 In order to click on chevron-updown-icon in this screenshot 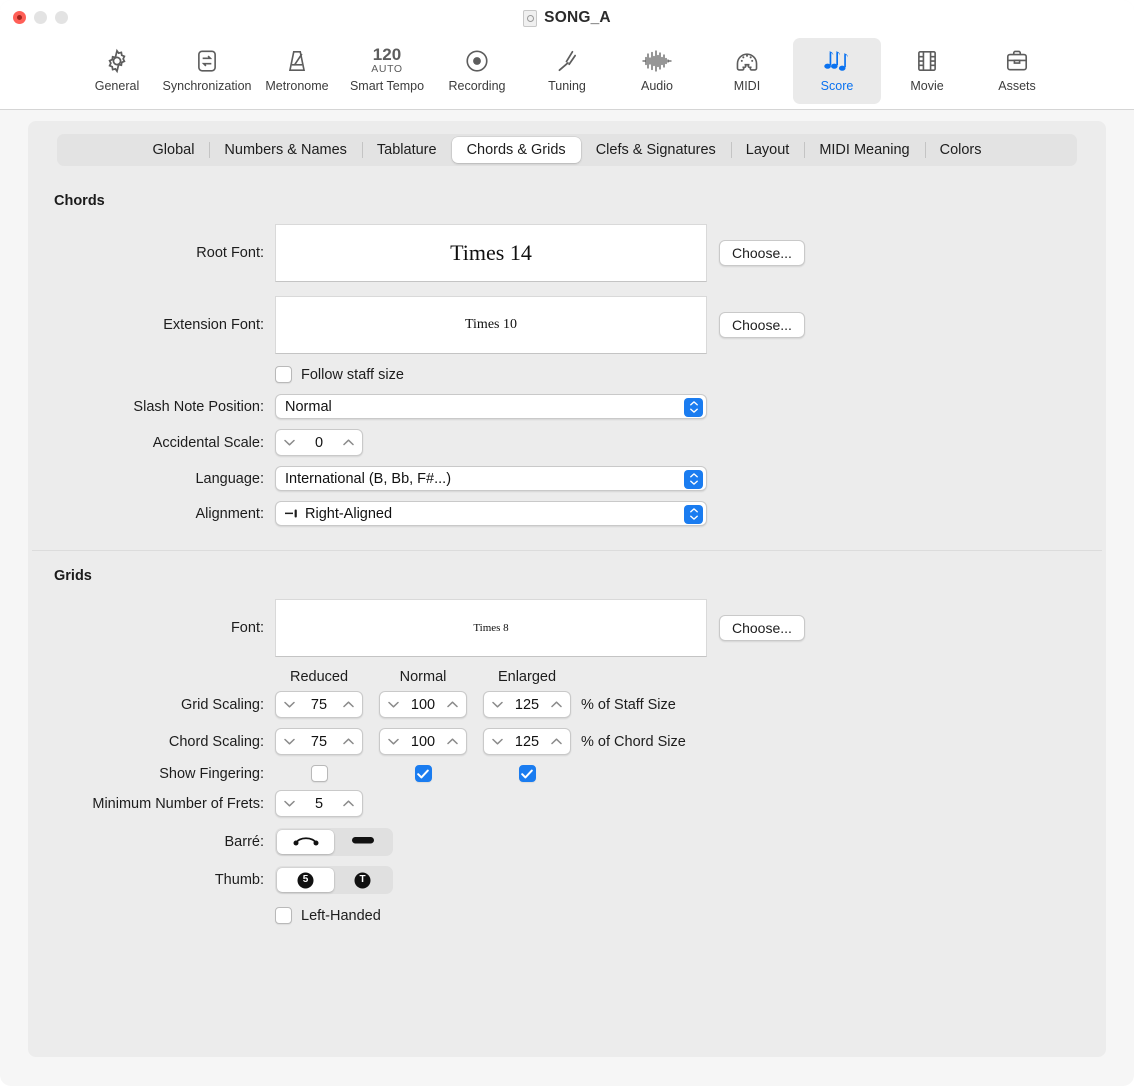, I will do `click(693, 479)`.